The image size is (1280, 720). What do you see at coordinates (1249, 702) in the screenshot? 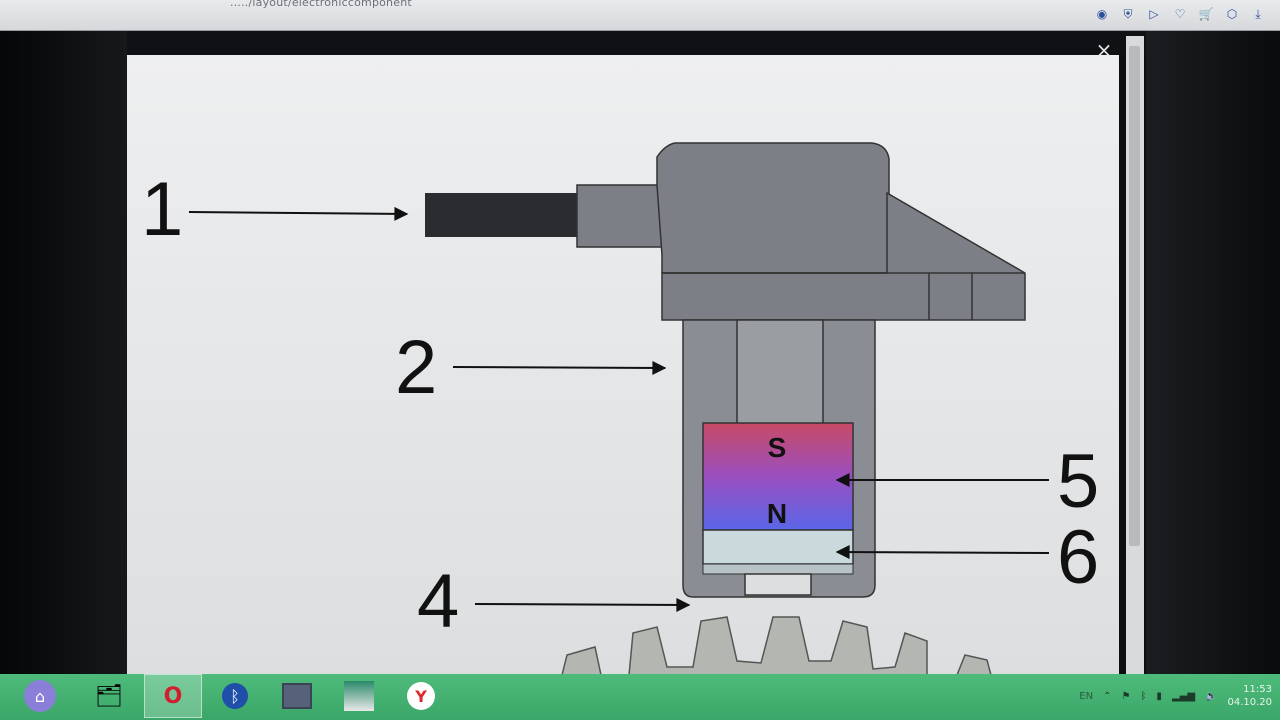
I see `clock-date: 04.10.20` at bounding box center [1249, 702].